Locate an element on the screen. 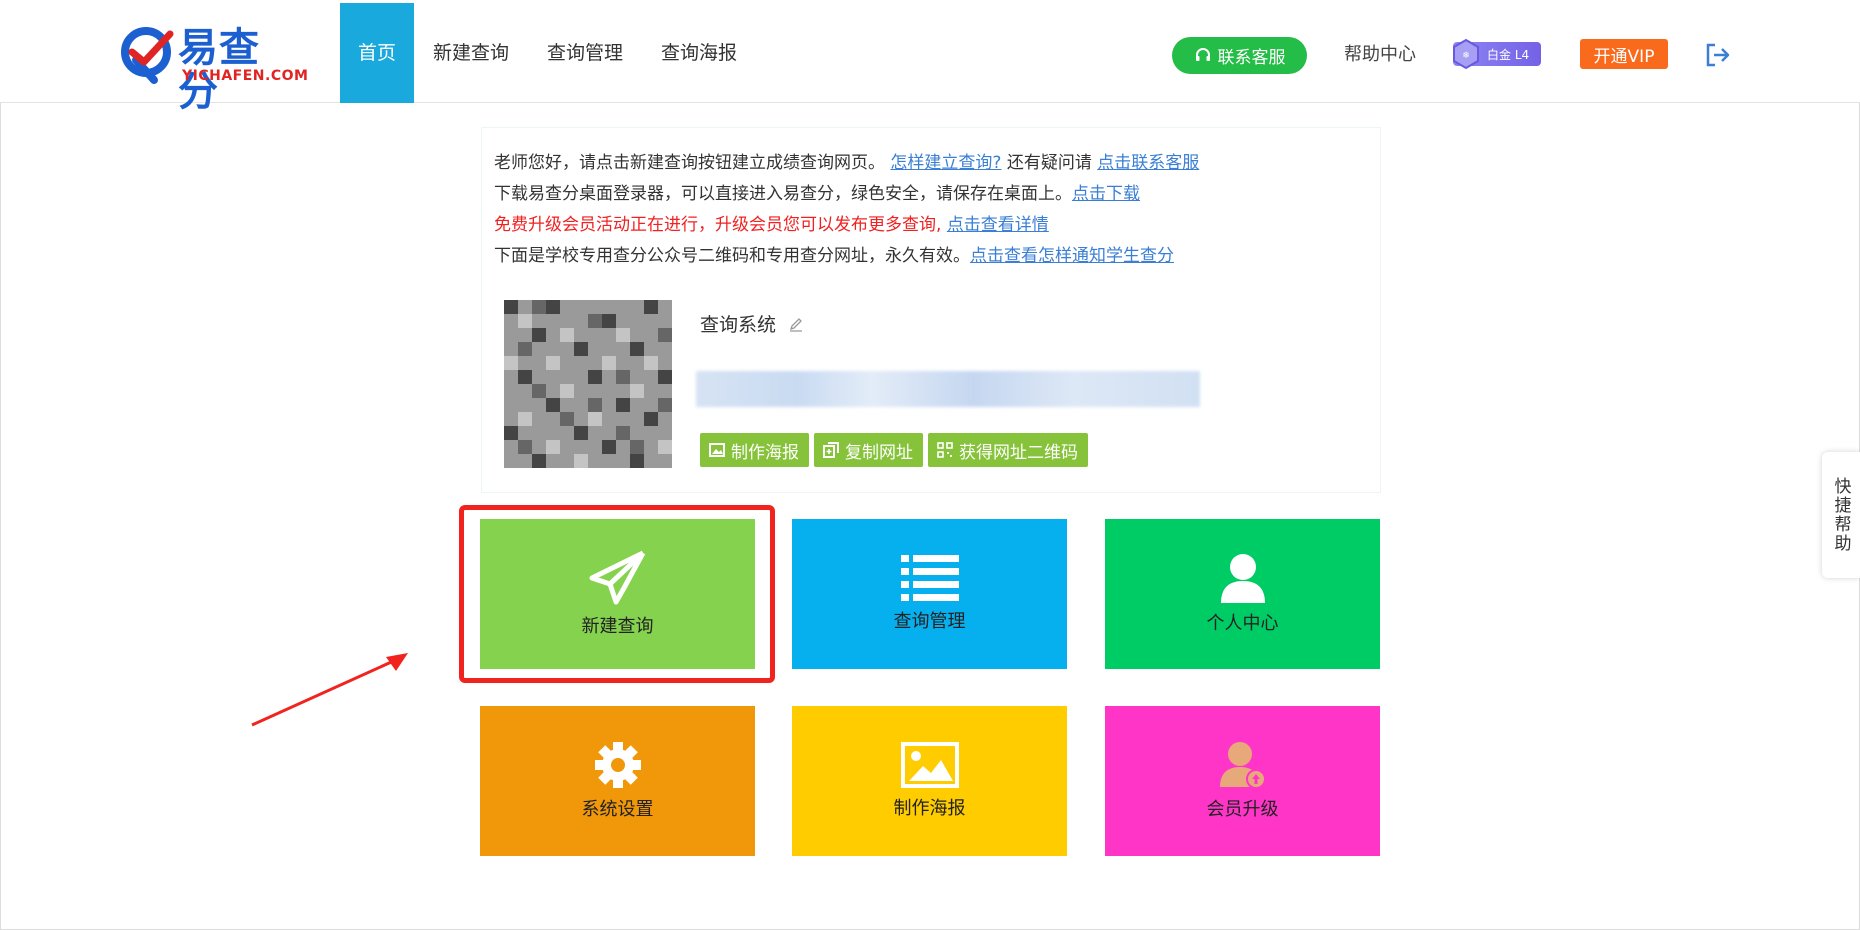 The image size is (1860, 930). notice-line-3: 免费升级会员活动正在进行，升级会员您可以发布更多查询, 点击查看详情 is located at coordinates (771, 222).